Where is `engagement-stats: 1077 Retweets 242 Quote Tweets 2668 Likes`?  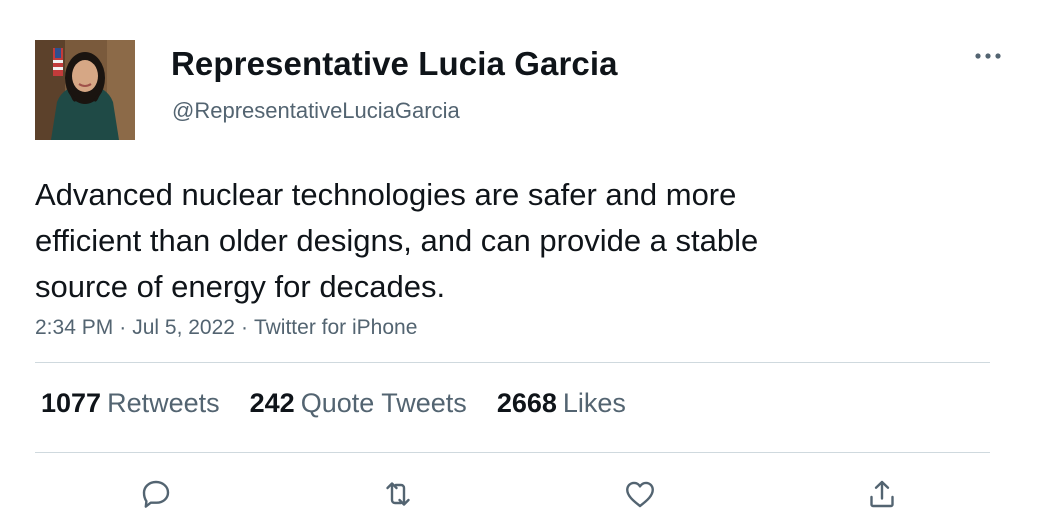 engagement-stats: 1077 Retweets 242 Quote Tweets 2668 Likes is located at coordinates (348, 403).